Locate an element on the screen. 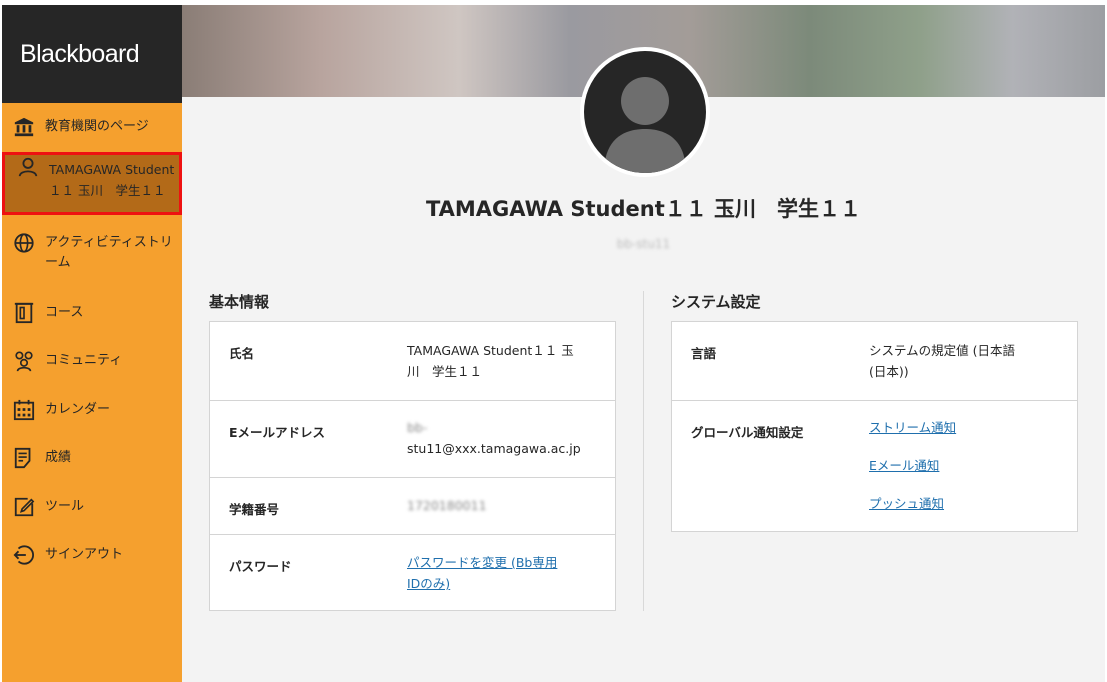 The image size is (1107, 682). student-number-row: 学籍番号 1720180011 is located at coordinates (412, 505).